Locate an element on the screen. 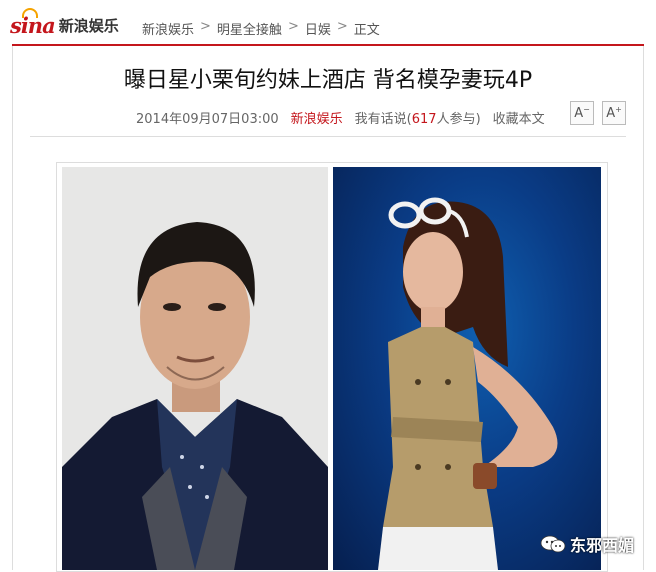 This screenshot has width=656, height=572. article-date: 2014年09月07日03:00 is located at coordinates (207, 119).